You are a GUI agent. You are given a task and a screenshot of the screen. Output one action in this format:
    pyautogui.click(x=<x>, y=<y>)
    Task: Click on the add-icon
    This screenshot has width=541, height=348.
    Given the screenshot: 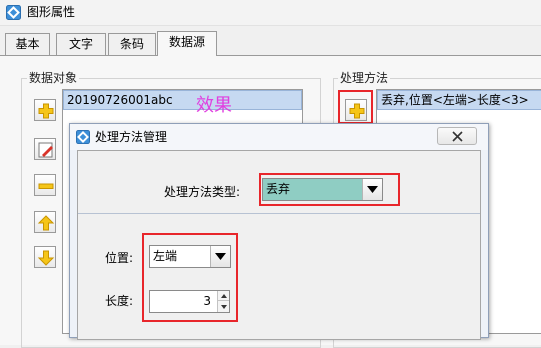 What is the action you would take?
    pyautogui.click(x=46, y=111)
    